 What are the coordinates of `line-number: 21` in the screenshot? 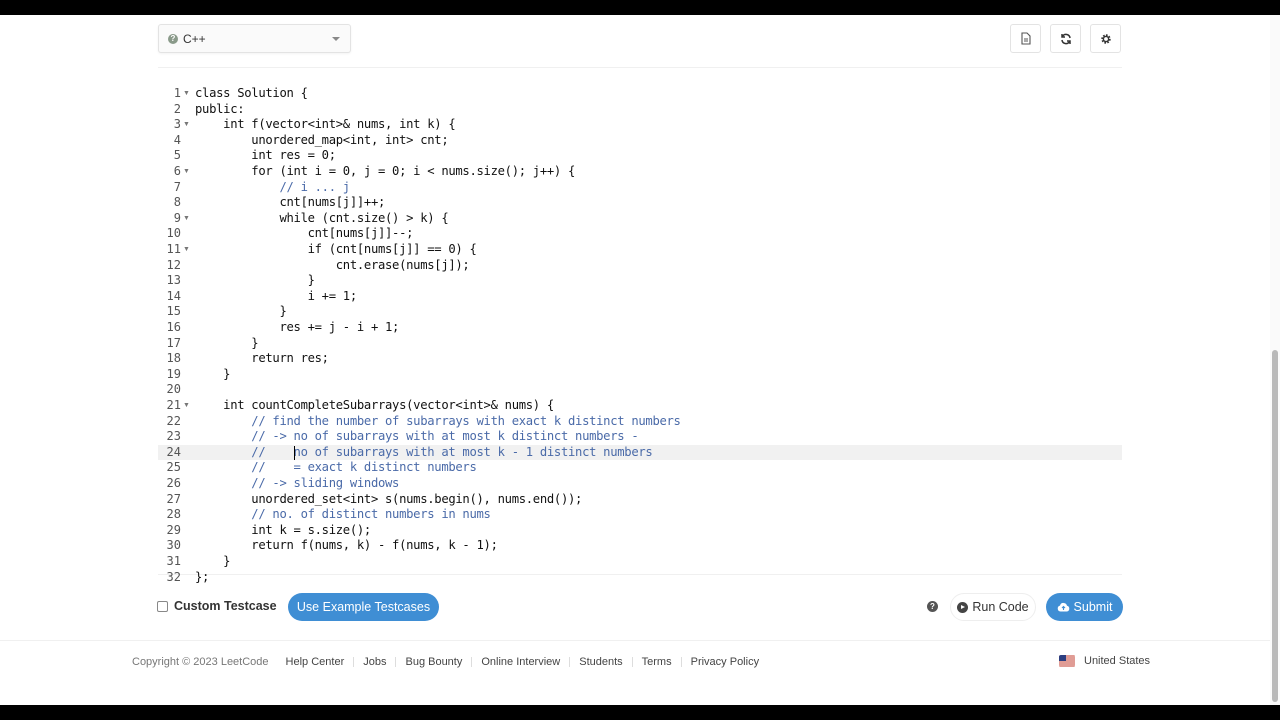 It's located at (173, 405).